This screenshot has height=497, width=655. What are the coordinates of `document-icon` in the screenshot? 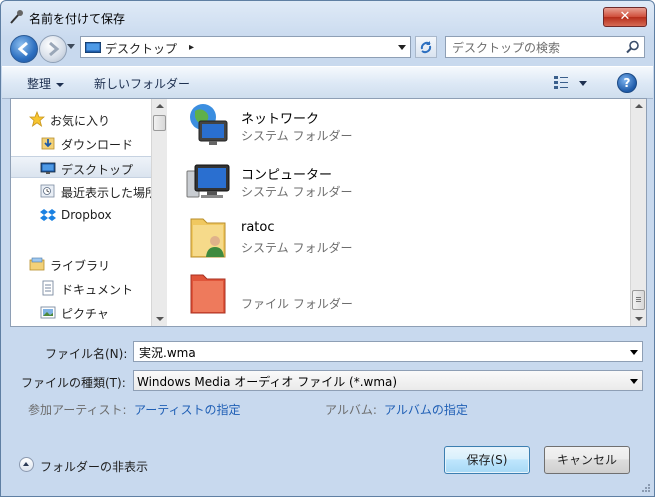 It's located at (48, 288).